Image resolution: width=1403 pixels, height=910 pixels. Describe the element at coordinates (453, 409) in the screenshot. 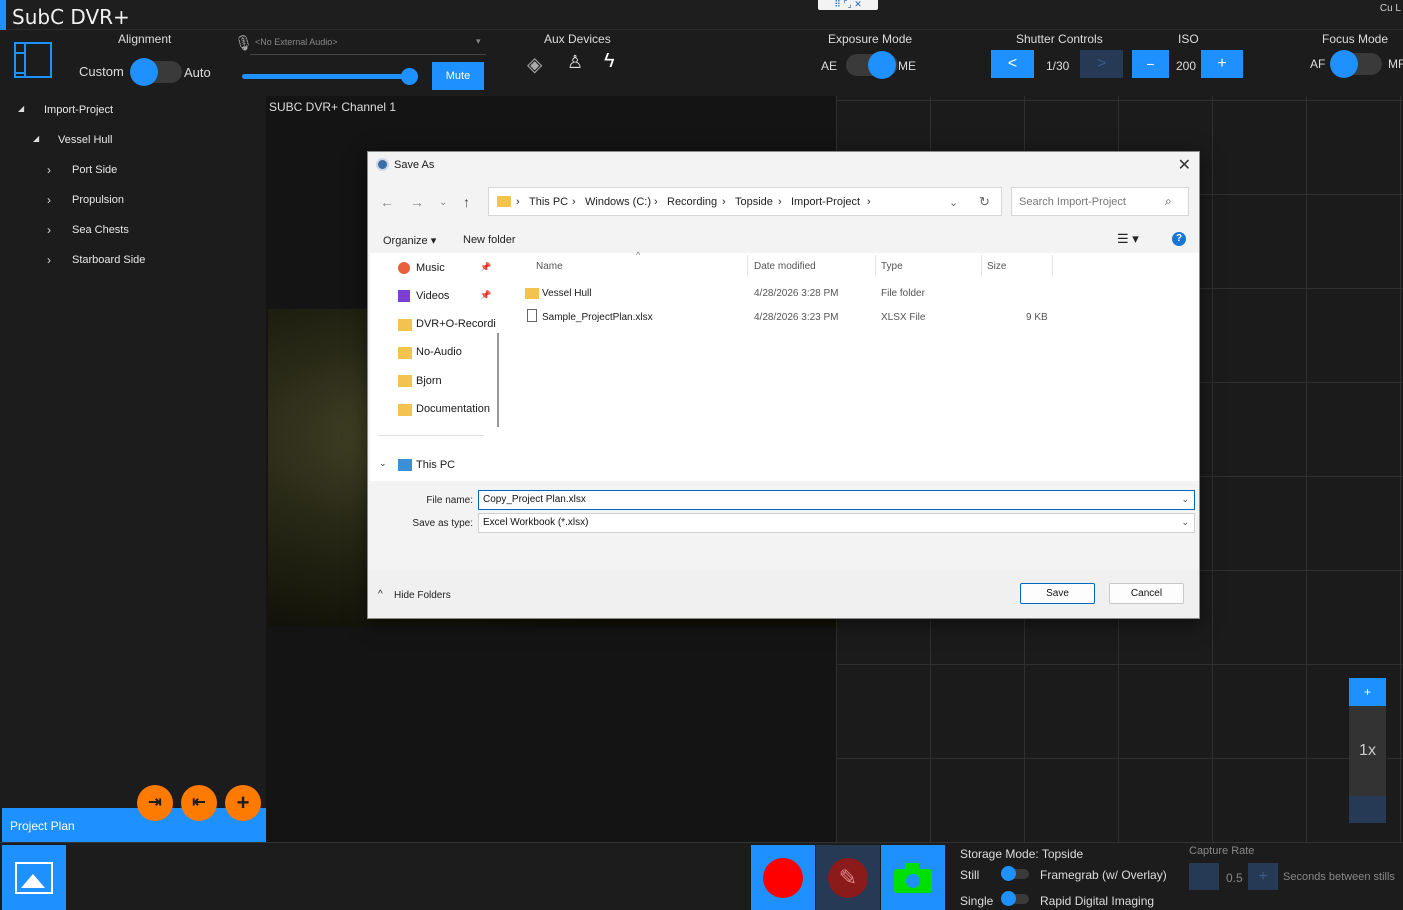

I see `nav-item-documentation: Documentation` at that location.